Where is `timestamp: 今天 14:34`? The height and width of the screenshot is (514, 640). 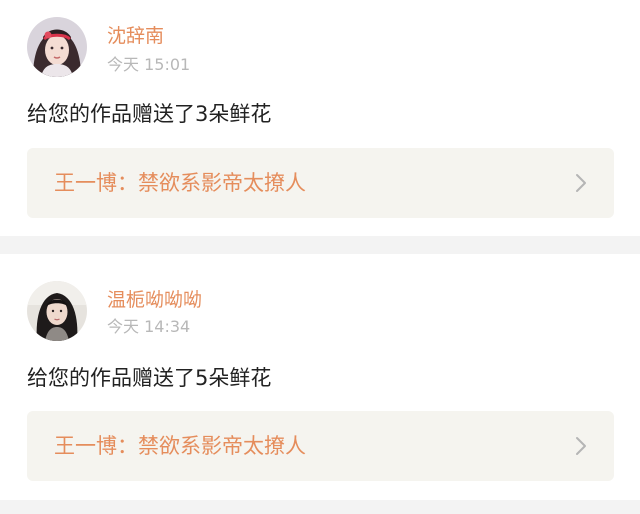 timestamp: 今天 14:34 is located at coordinates (149, 326).